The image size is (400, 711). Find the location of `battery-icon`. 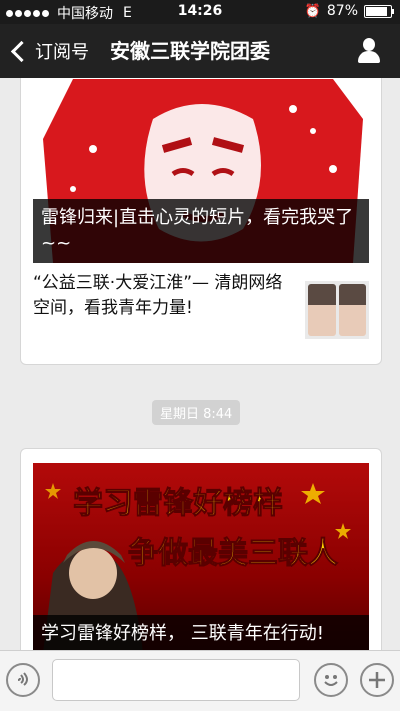

battery-icon is located at coordinates (379, 11).